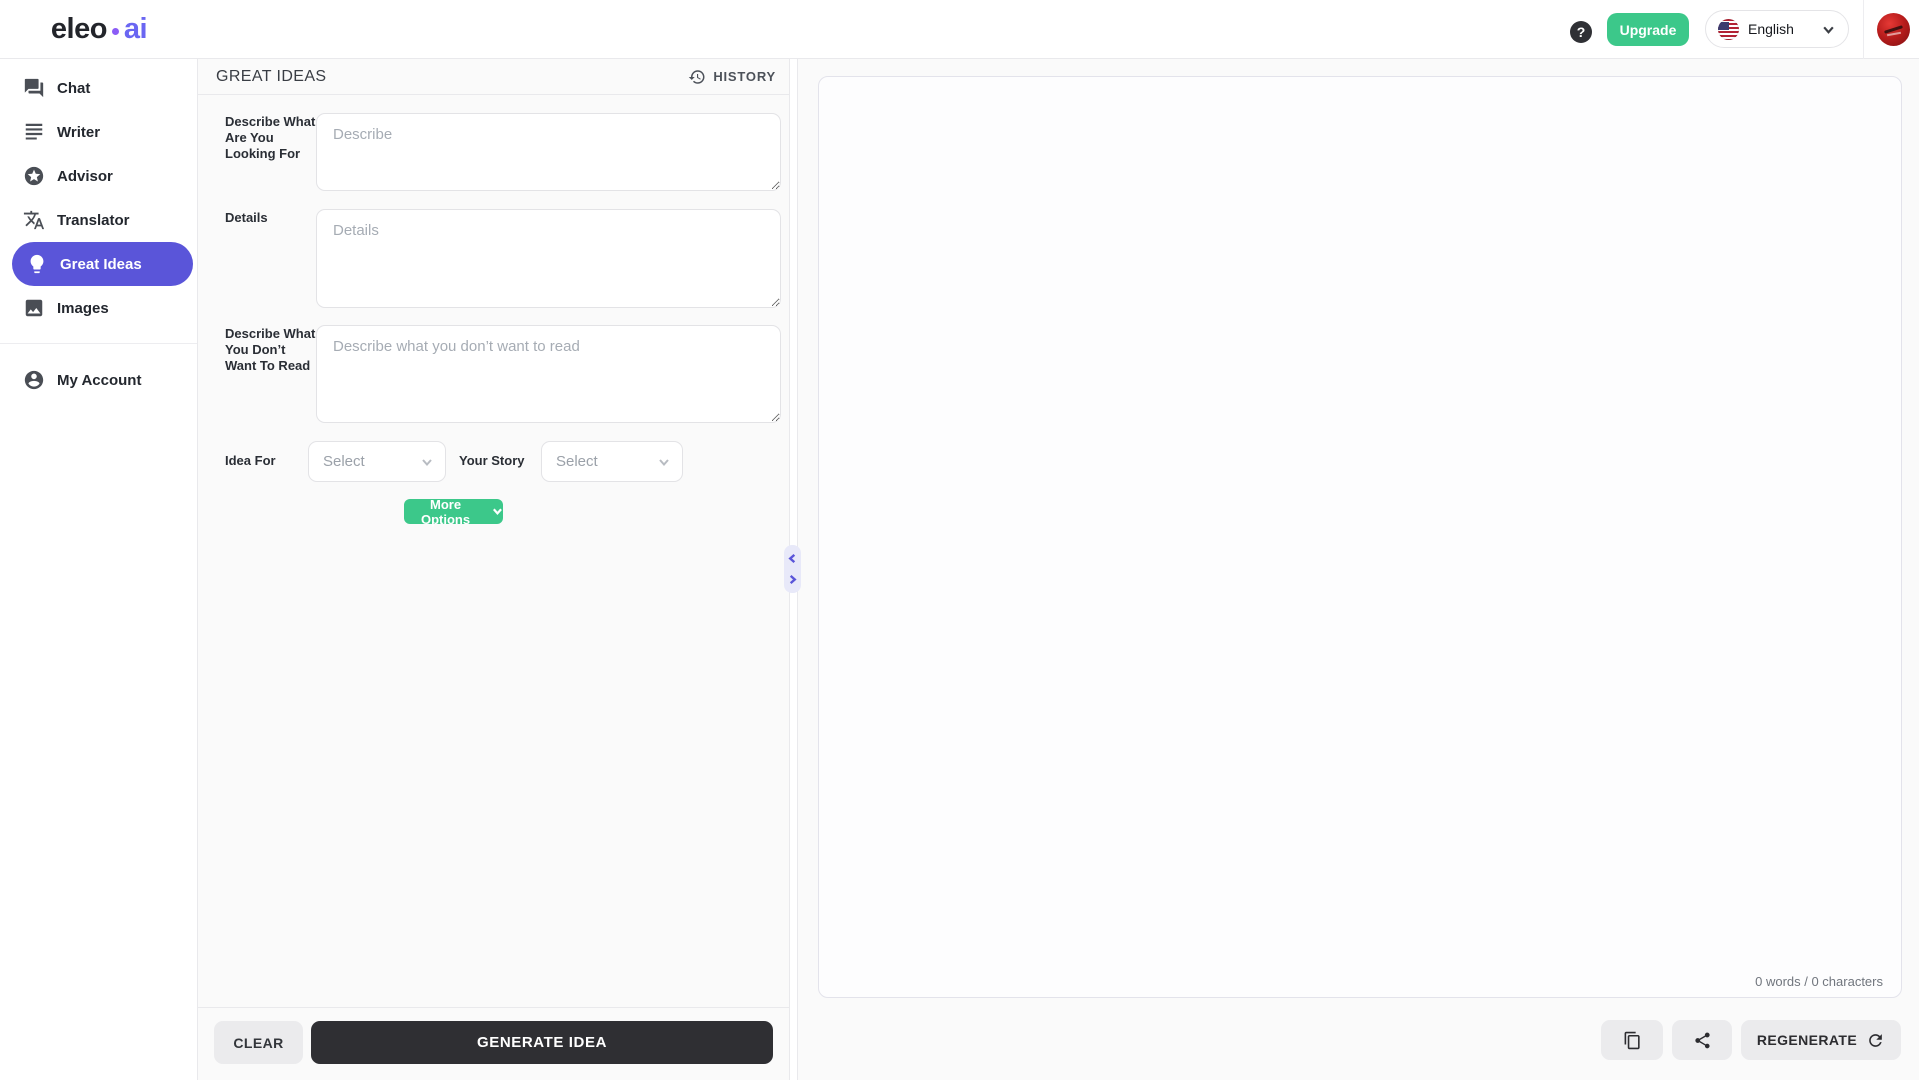 Image resolution: width=1919 pixels, height=1080 pixels. I want to click on upgrade-button: Upgrade, so click(1648, 29).